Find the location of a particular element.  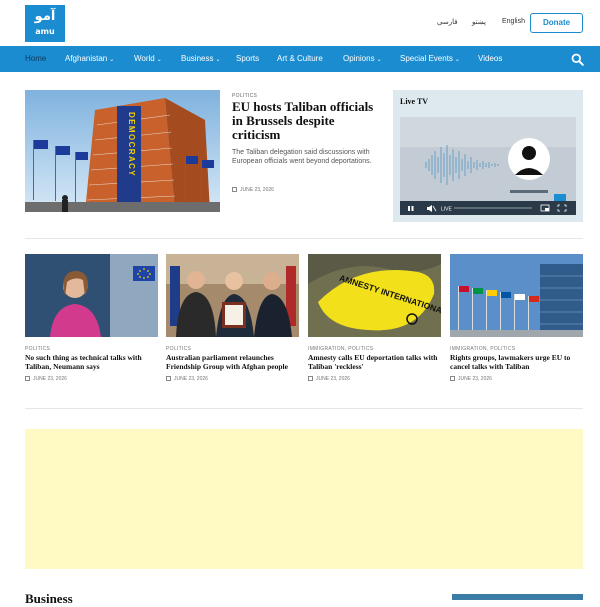

nav-item-afghanistan: Afghanistan ⌄ is located at coordinates (89, 59).